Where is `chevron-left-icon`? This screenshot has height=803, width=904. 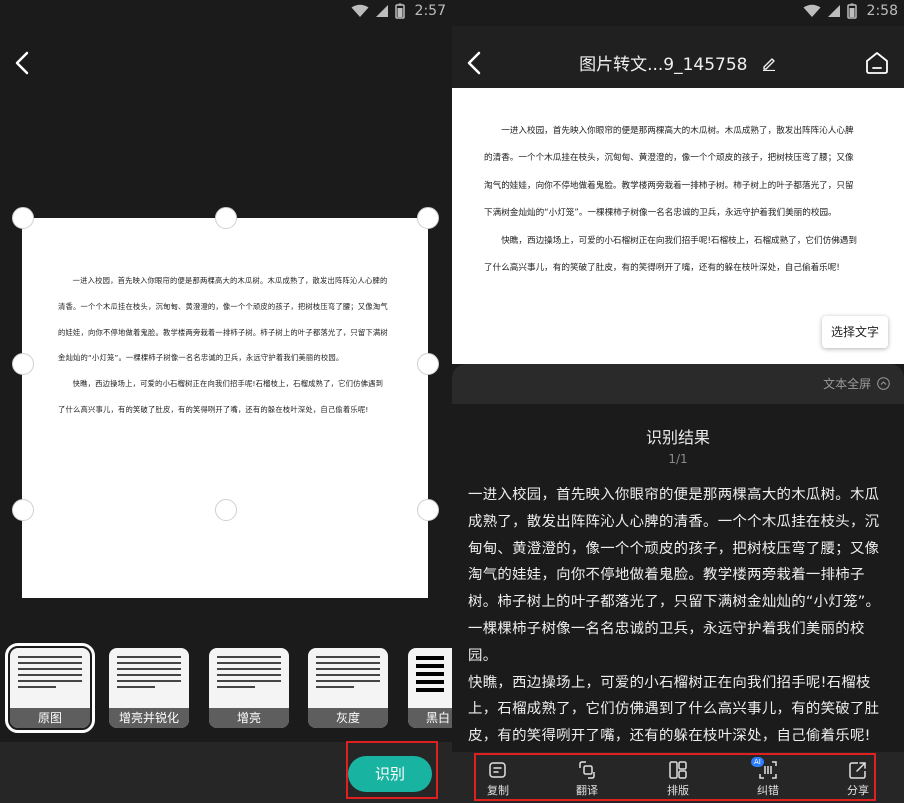
chevron-left-icon is located at coordinates (22, 63).